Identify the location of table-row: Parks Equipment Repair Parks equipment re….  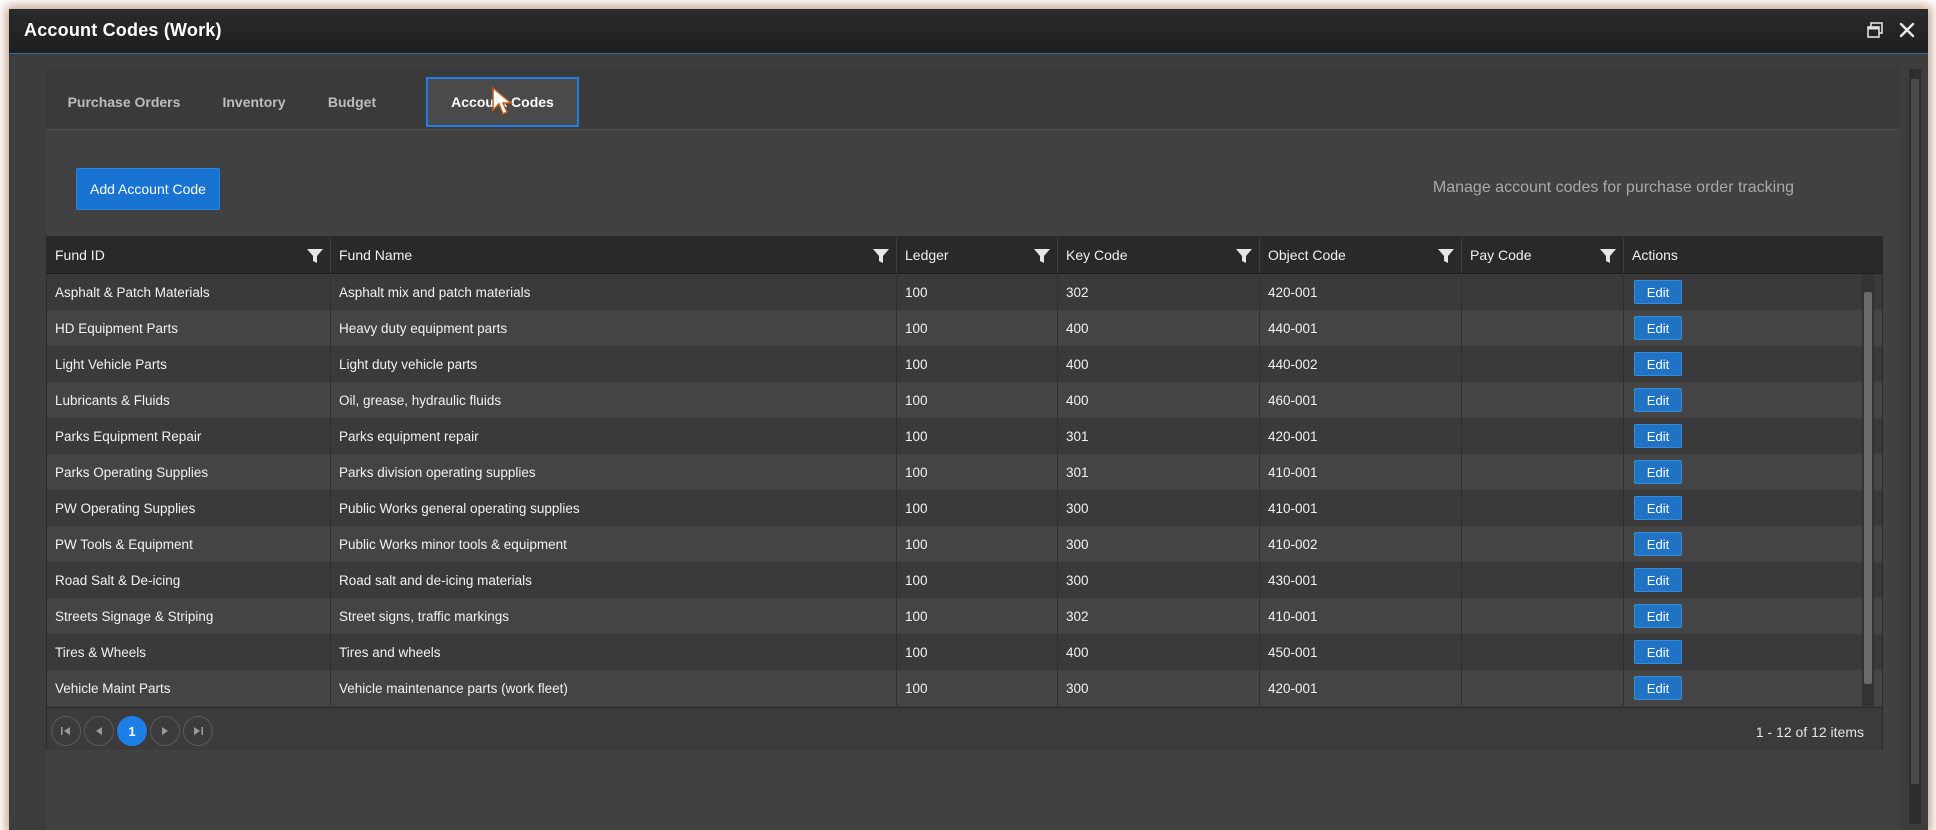
(964, 436).